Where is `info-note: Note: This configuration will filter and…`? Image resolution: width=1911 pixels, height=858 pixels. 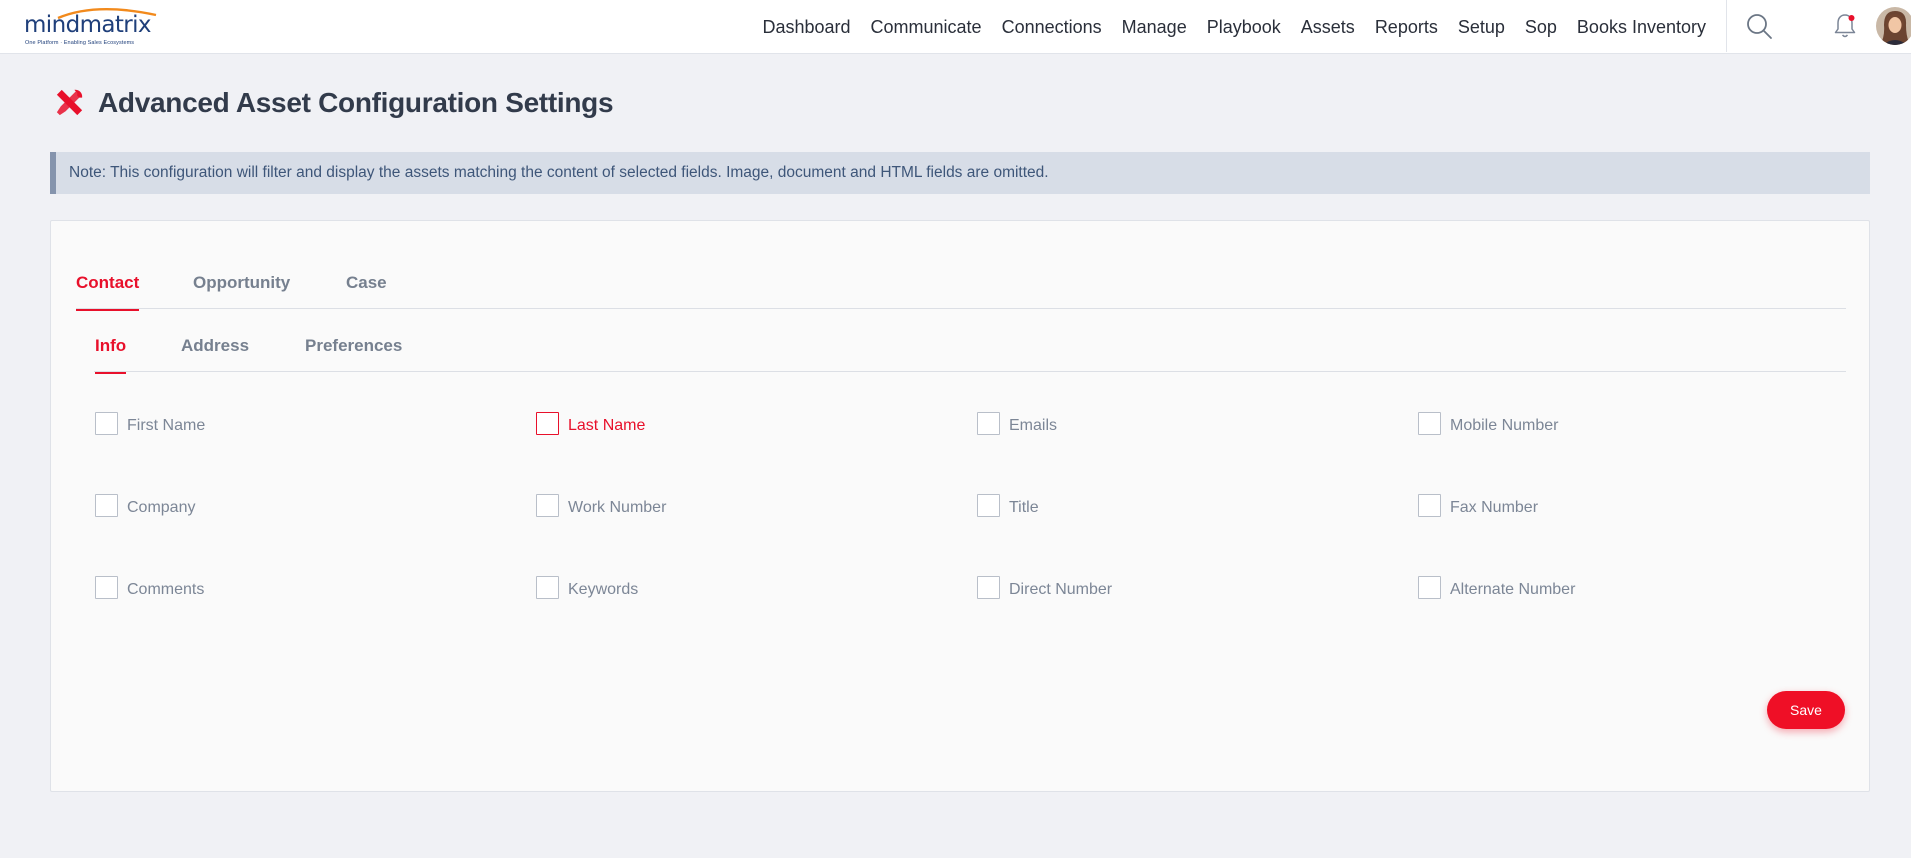 info-note: Note: This configuration will filter and… is located at coordinates (960, 173).